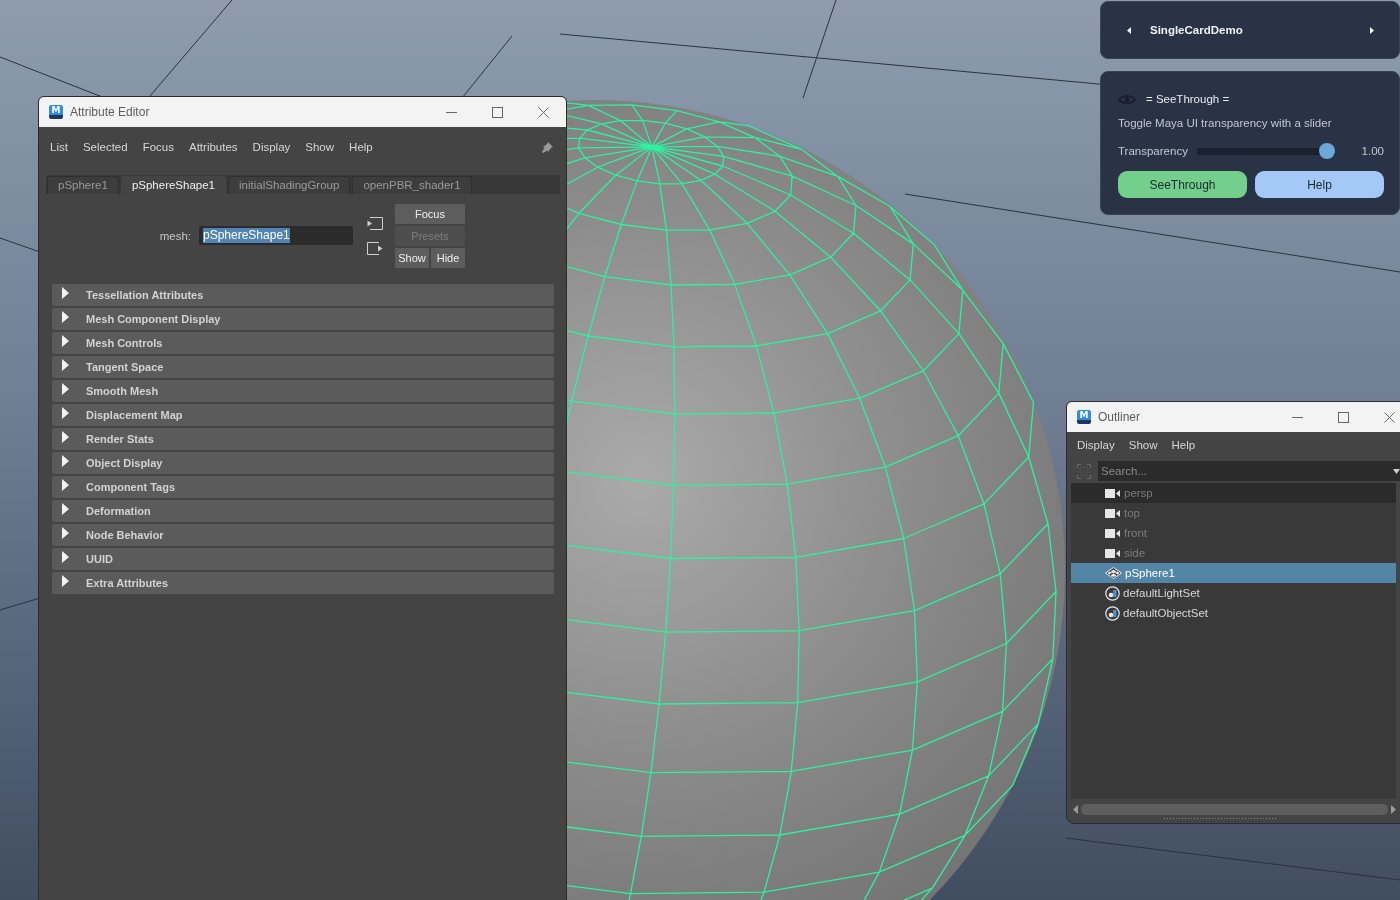 The height and width of the screenshot is (900, 1400). Describe the element at coordinates (1188, 99) in the screenshot. I see `card-heading: = SeeThrough =` at that location.